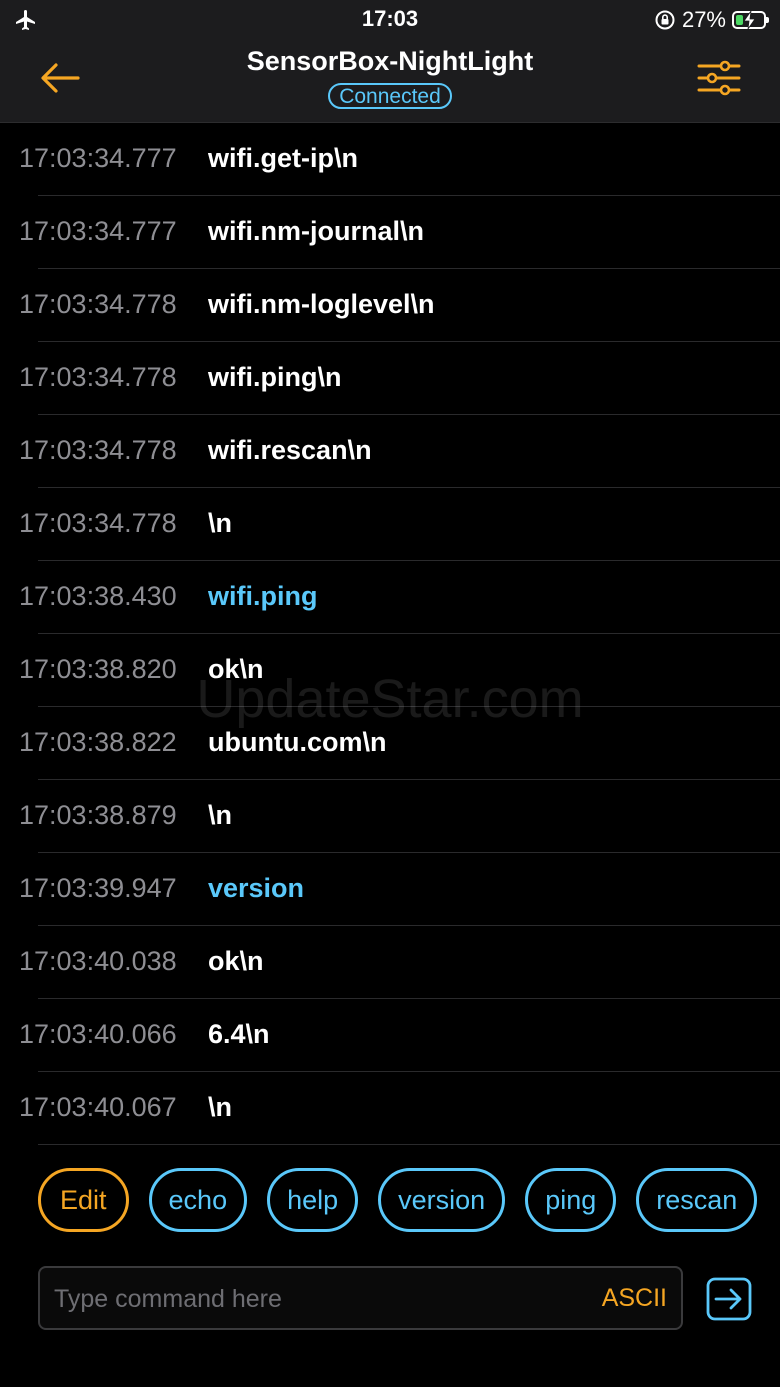  Describe the element at coordinates (399, 378) in the screenshot. I see `log-row: 17:03:34.778 wifi.ping\n` at that location.